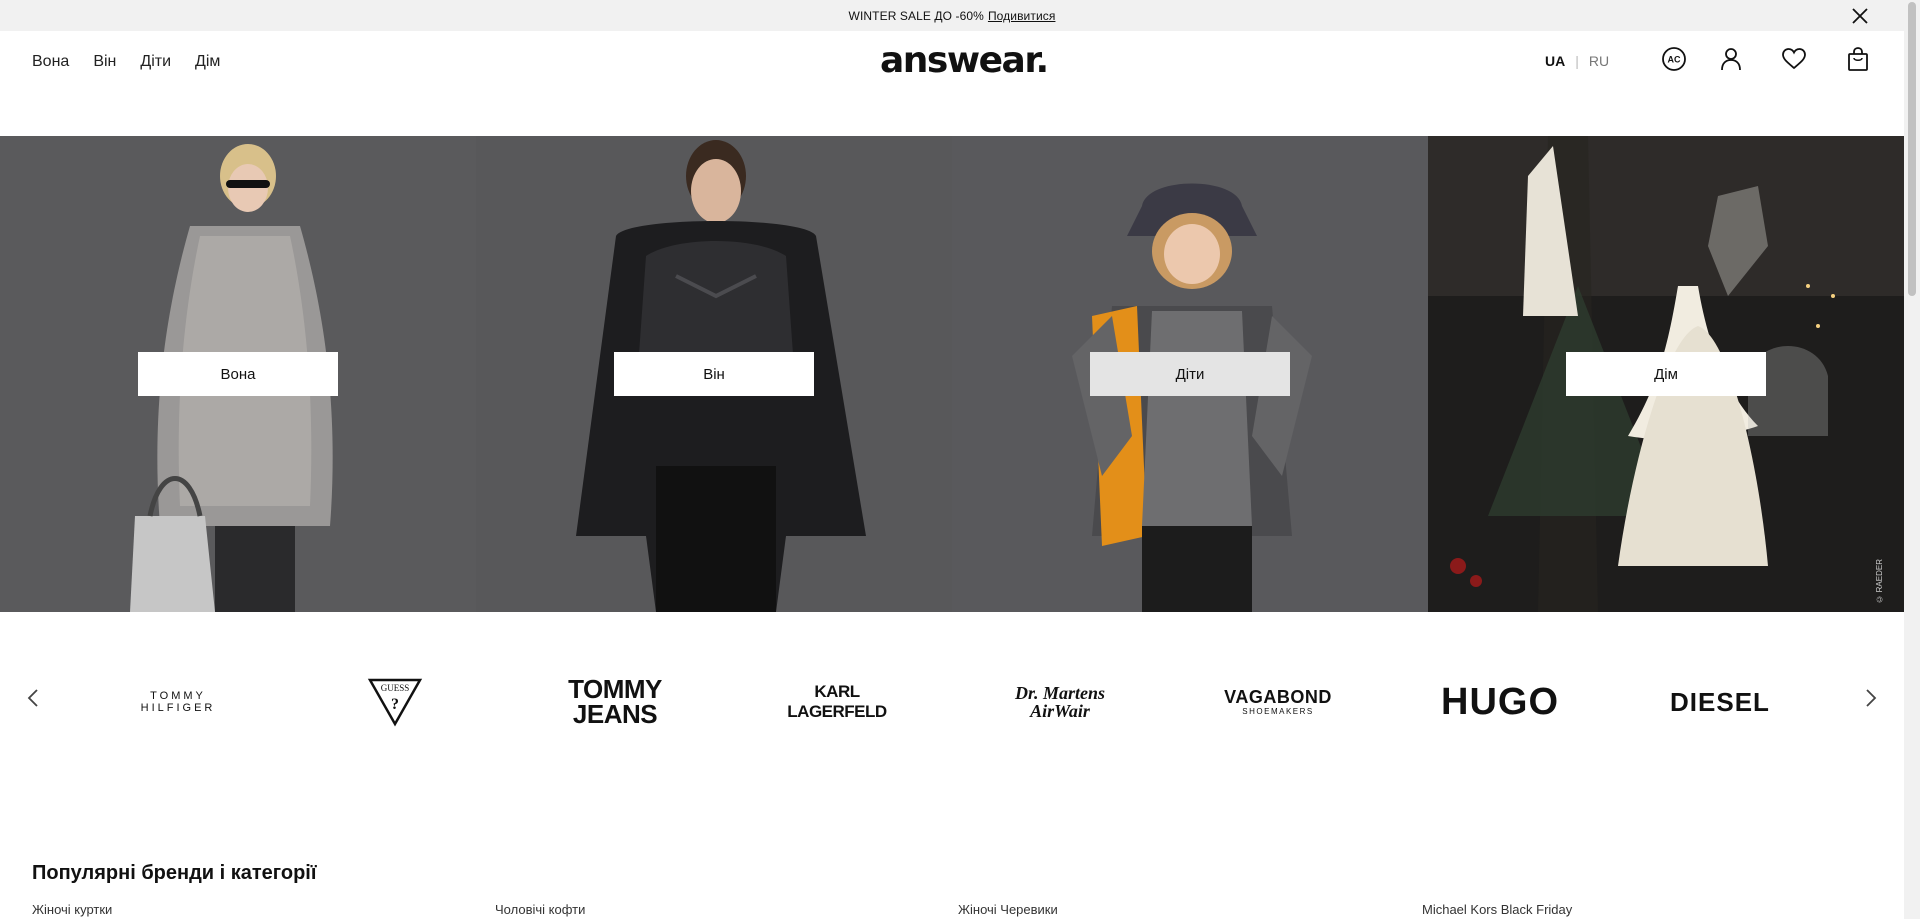  Describe the element at coordinates (964, 60) in the screenshot. I see `logo: answear.` at that location.